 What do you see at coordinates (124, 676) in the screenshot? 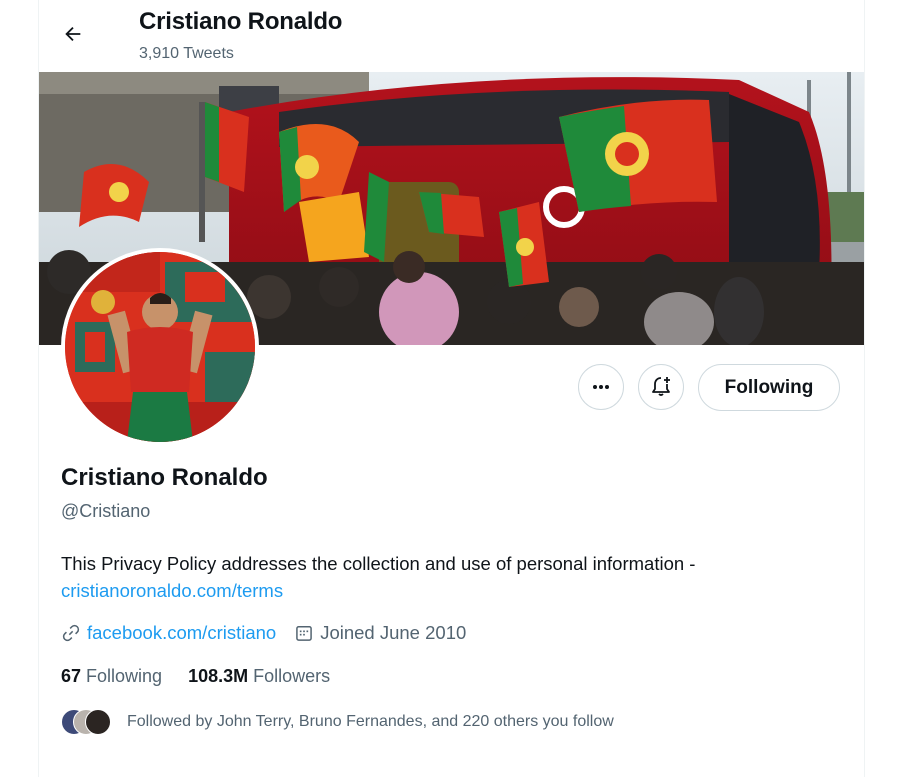
I see `following-label: Following` at bounding box center [124, 676].